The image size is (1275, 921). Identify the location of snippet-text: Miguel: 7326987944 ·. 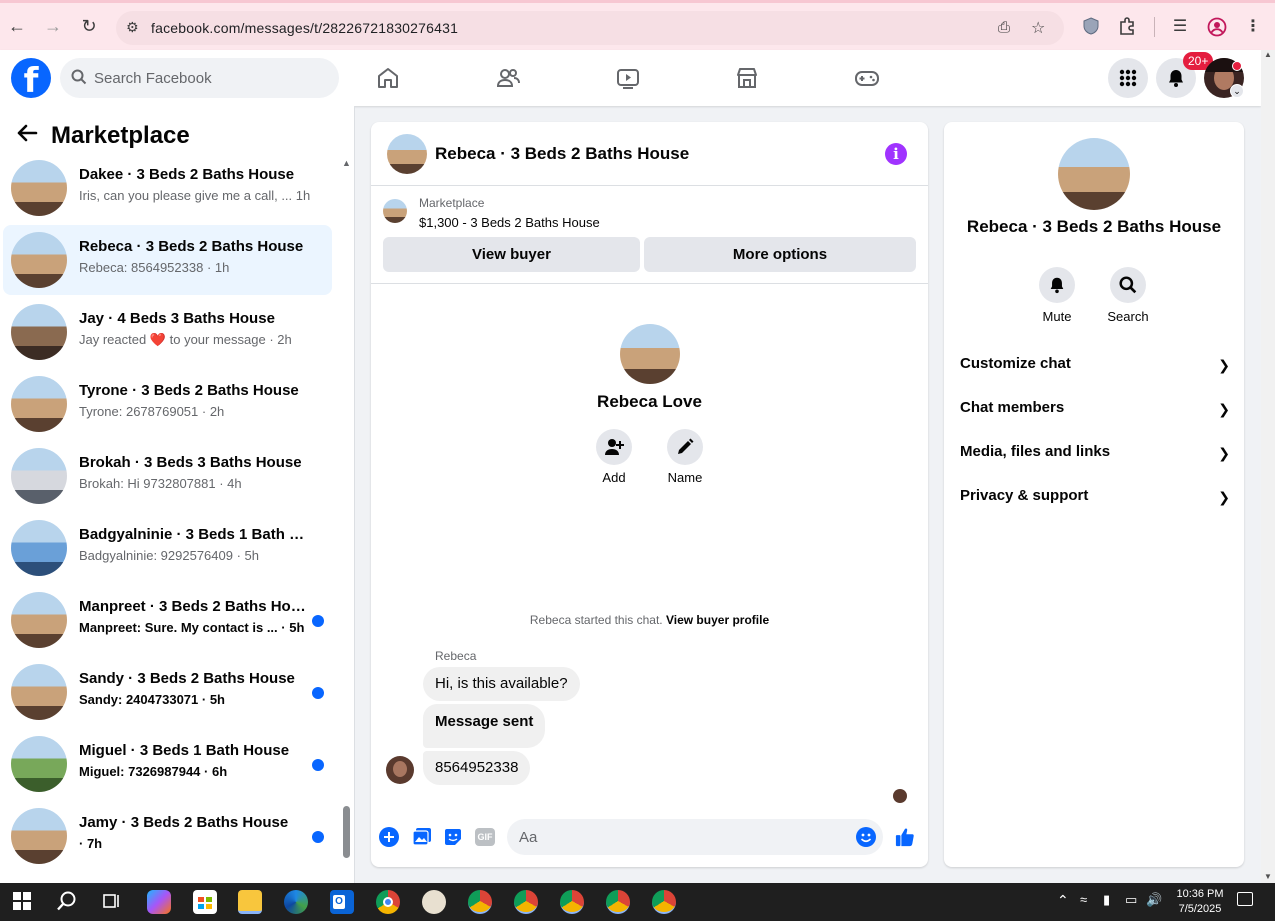
(145, 771).